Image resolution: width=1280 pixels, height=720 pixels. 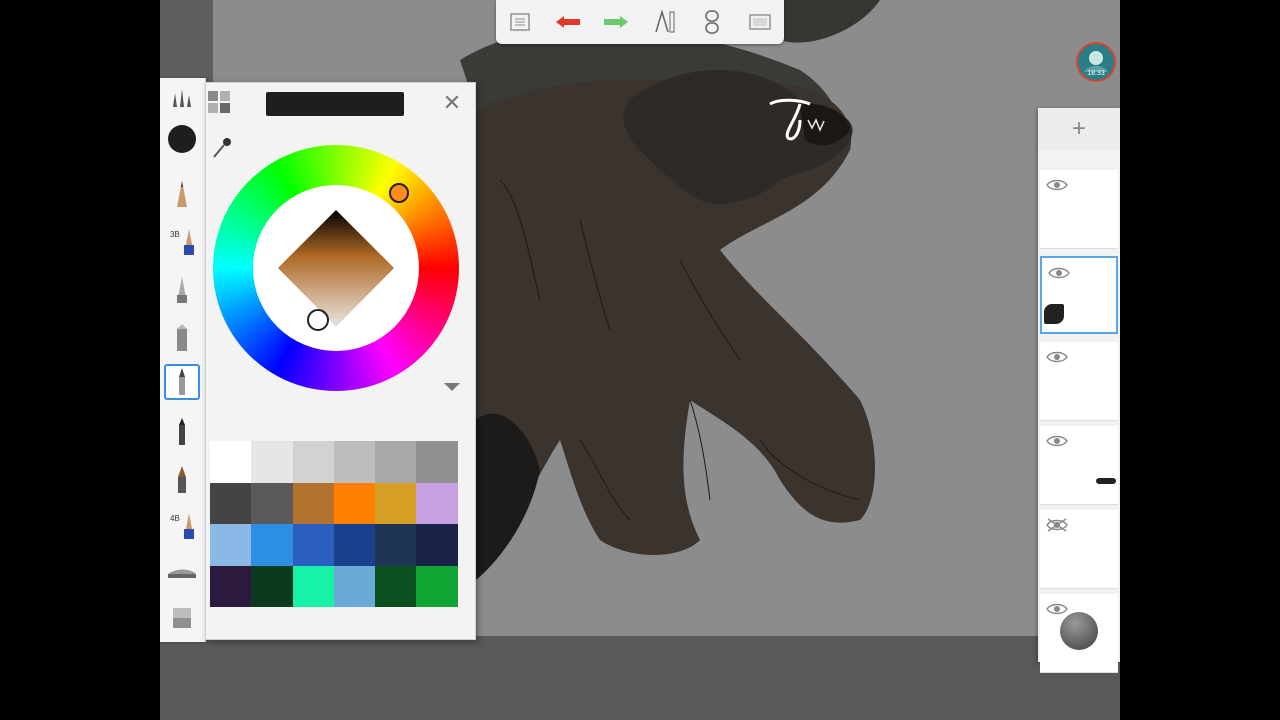 What do you see at coordinates (182, 432) in the screenshot?
I see `ballpoint-pen-brush` at bounding box center [182, 432].